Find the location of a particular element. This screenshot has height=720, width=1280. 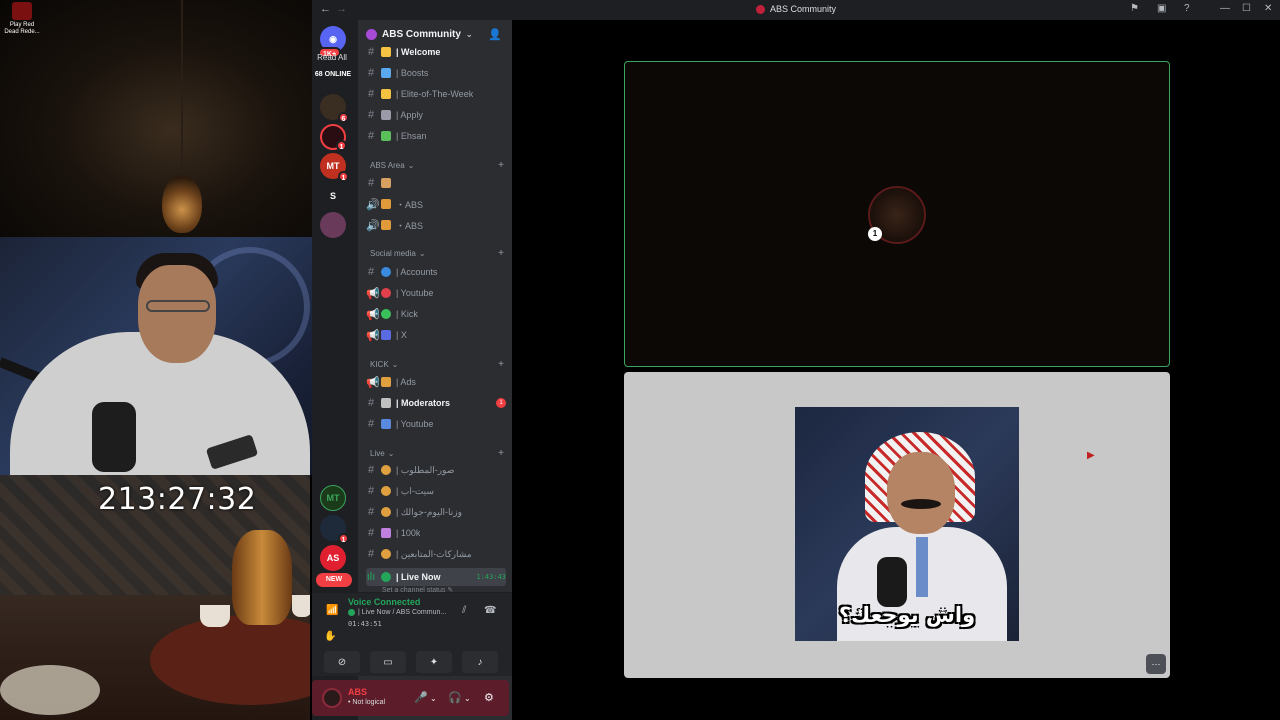

meme-image: واش يوجعك؟ is located at coordinates (907, 524).